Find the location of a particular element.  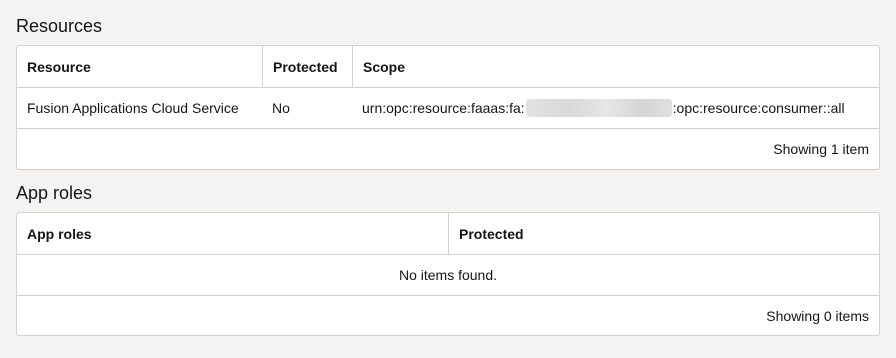

app-roles-table-header: App roles Protected is located at coordinates (448, 234).